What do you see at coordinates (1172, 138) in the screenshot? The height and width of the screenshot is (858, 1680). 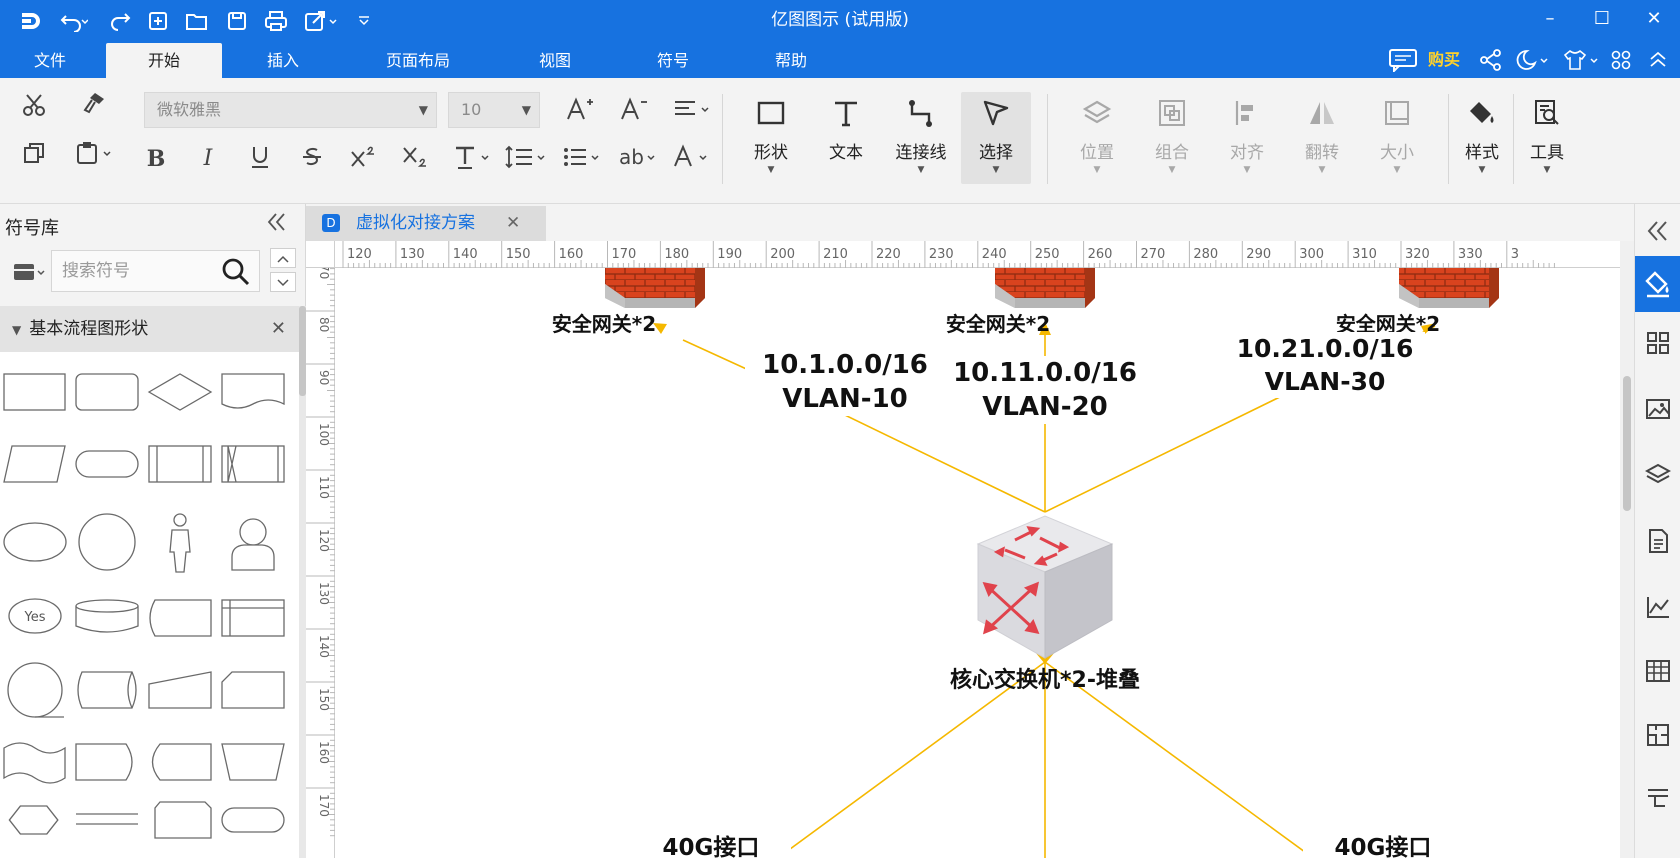 I see `group-button: 组合 ▼` at bounding box center [1172, 138].